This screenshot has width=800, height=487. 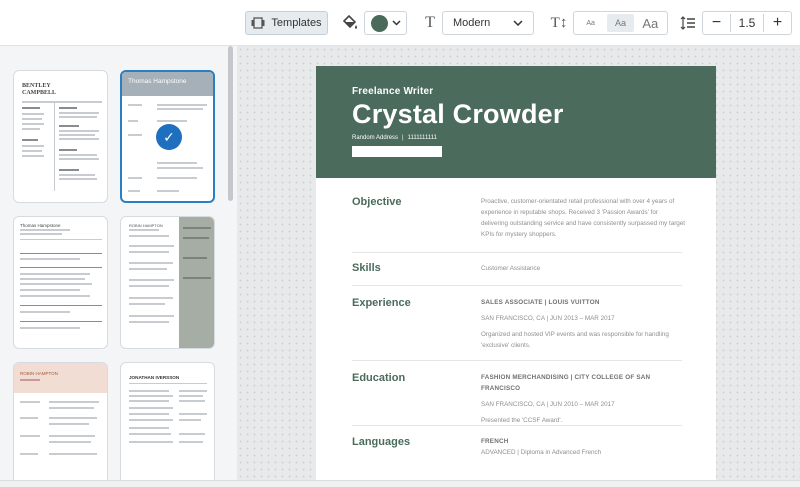 I want to click on text-size-group: Aa Aa Aa, so click(x=620, y=23).